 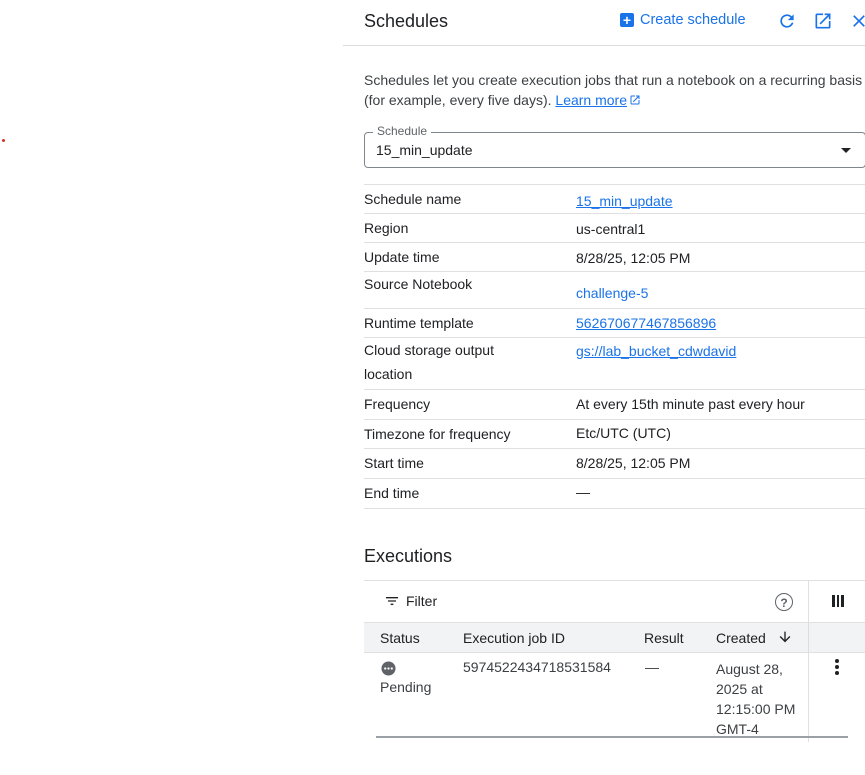 I want to click on open-in-new-icon, so click(x=823, y=21).